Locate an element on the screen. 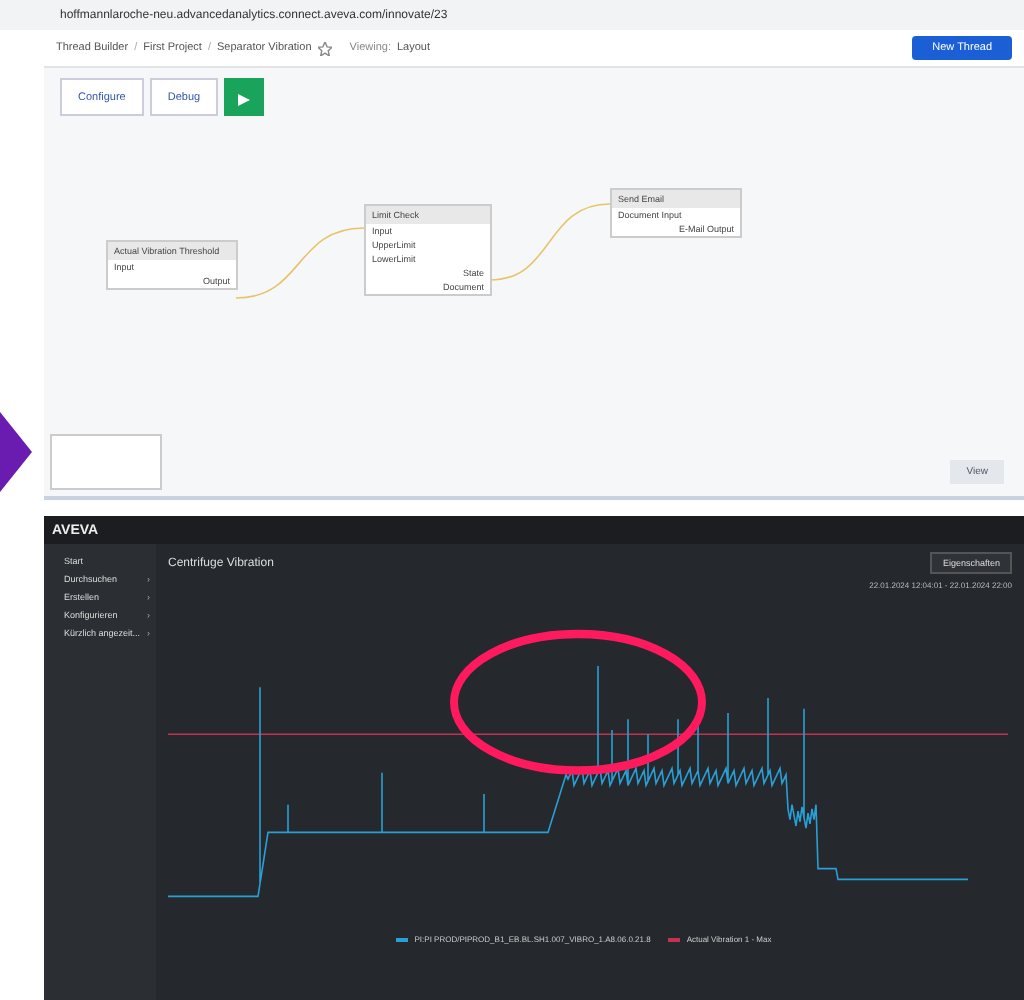 The height and width of the screenshot is (1000, 1024). run-button is located at coordinates (244, 97).